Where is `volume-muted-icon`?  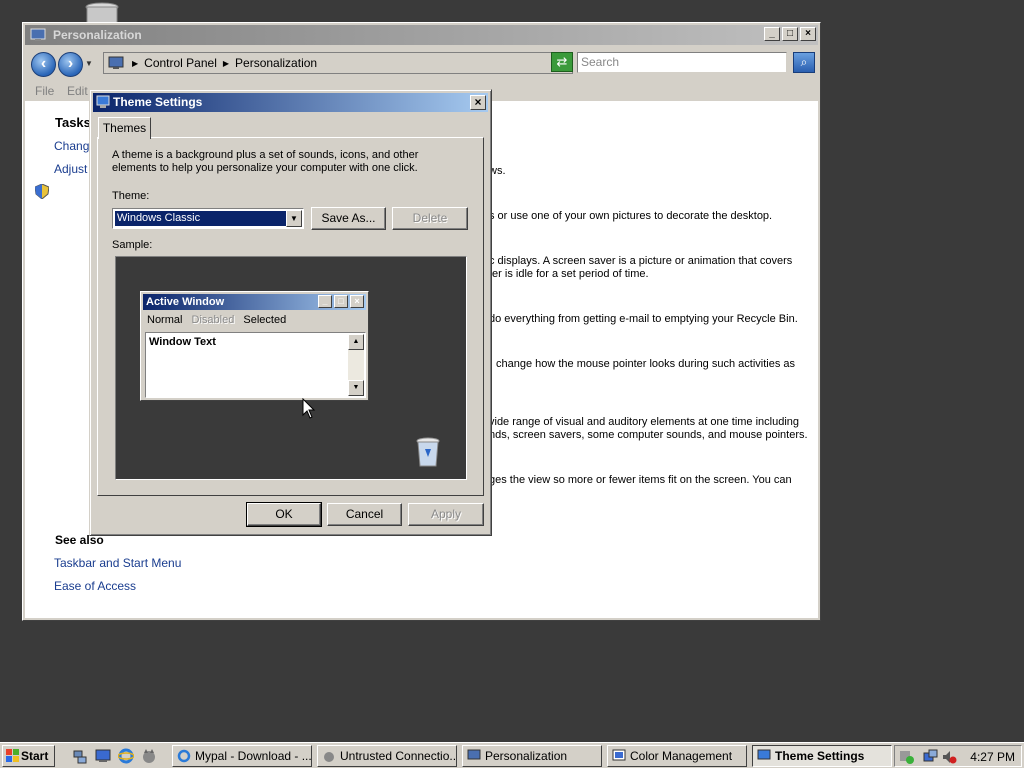 volume-muted-icon is located at coordinates (949, 757).